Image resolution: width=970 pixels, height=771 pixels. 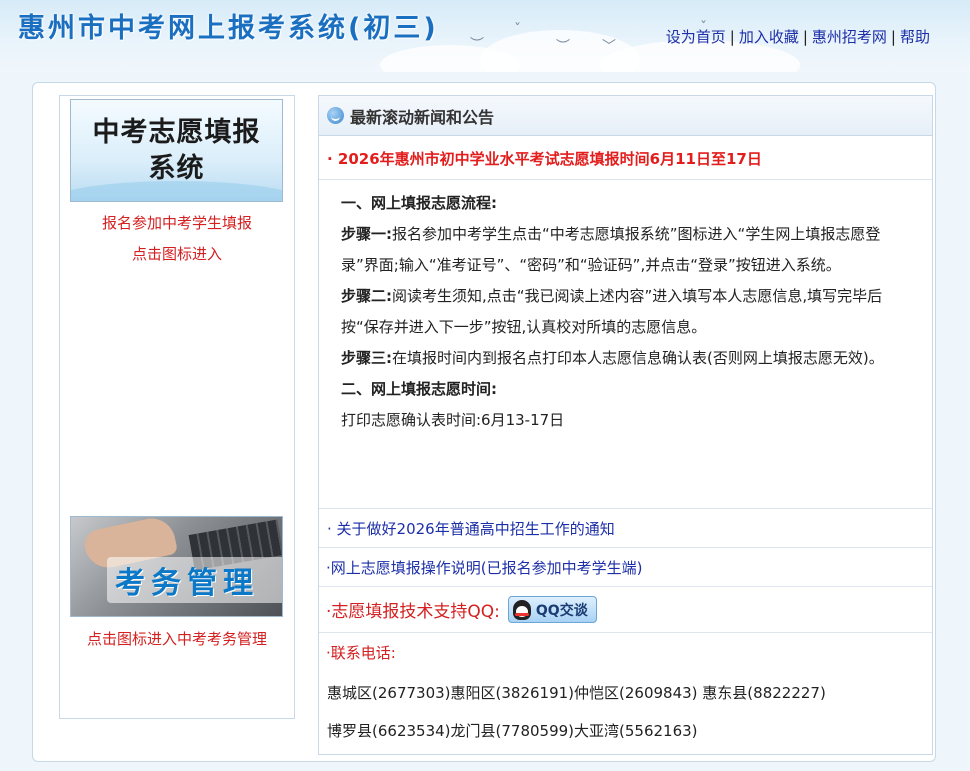 I want to click on notice-row: · 关于做好2026年普通高中招生工作的通知, so click(x=625, y=528).